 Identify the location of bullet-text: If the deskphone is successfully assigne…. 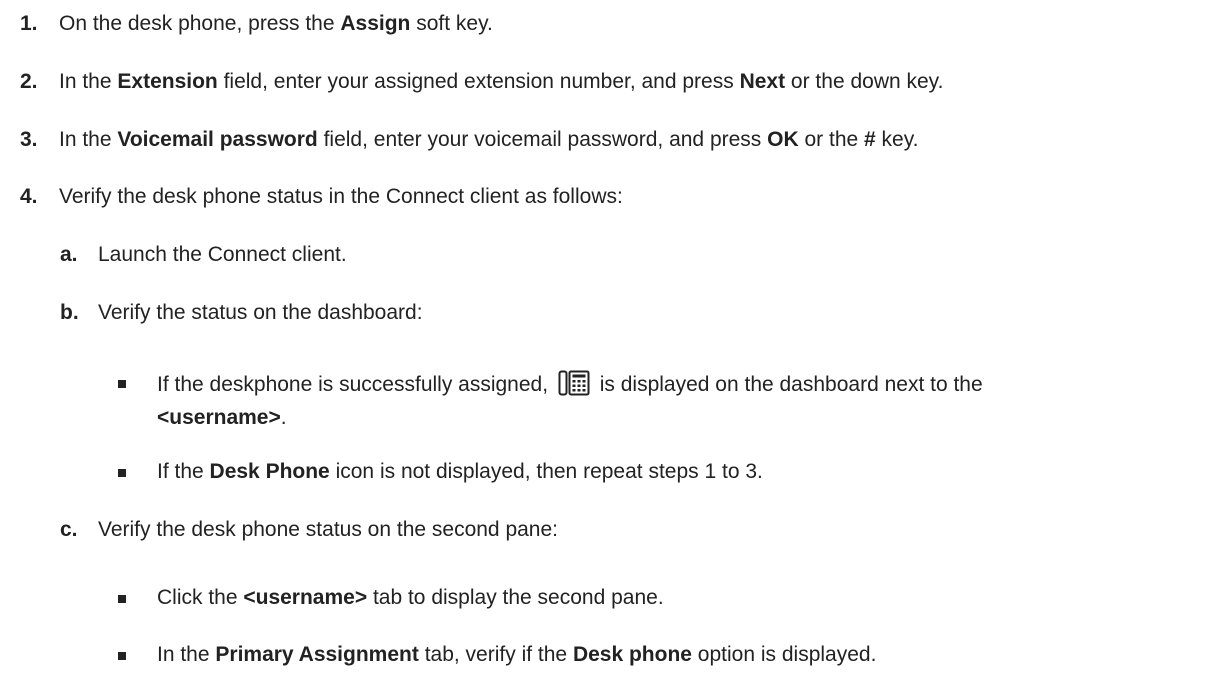
(570, 384).